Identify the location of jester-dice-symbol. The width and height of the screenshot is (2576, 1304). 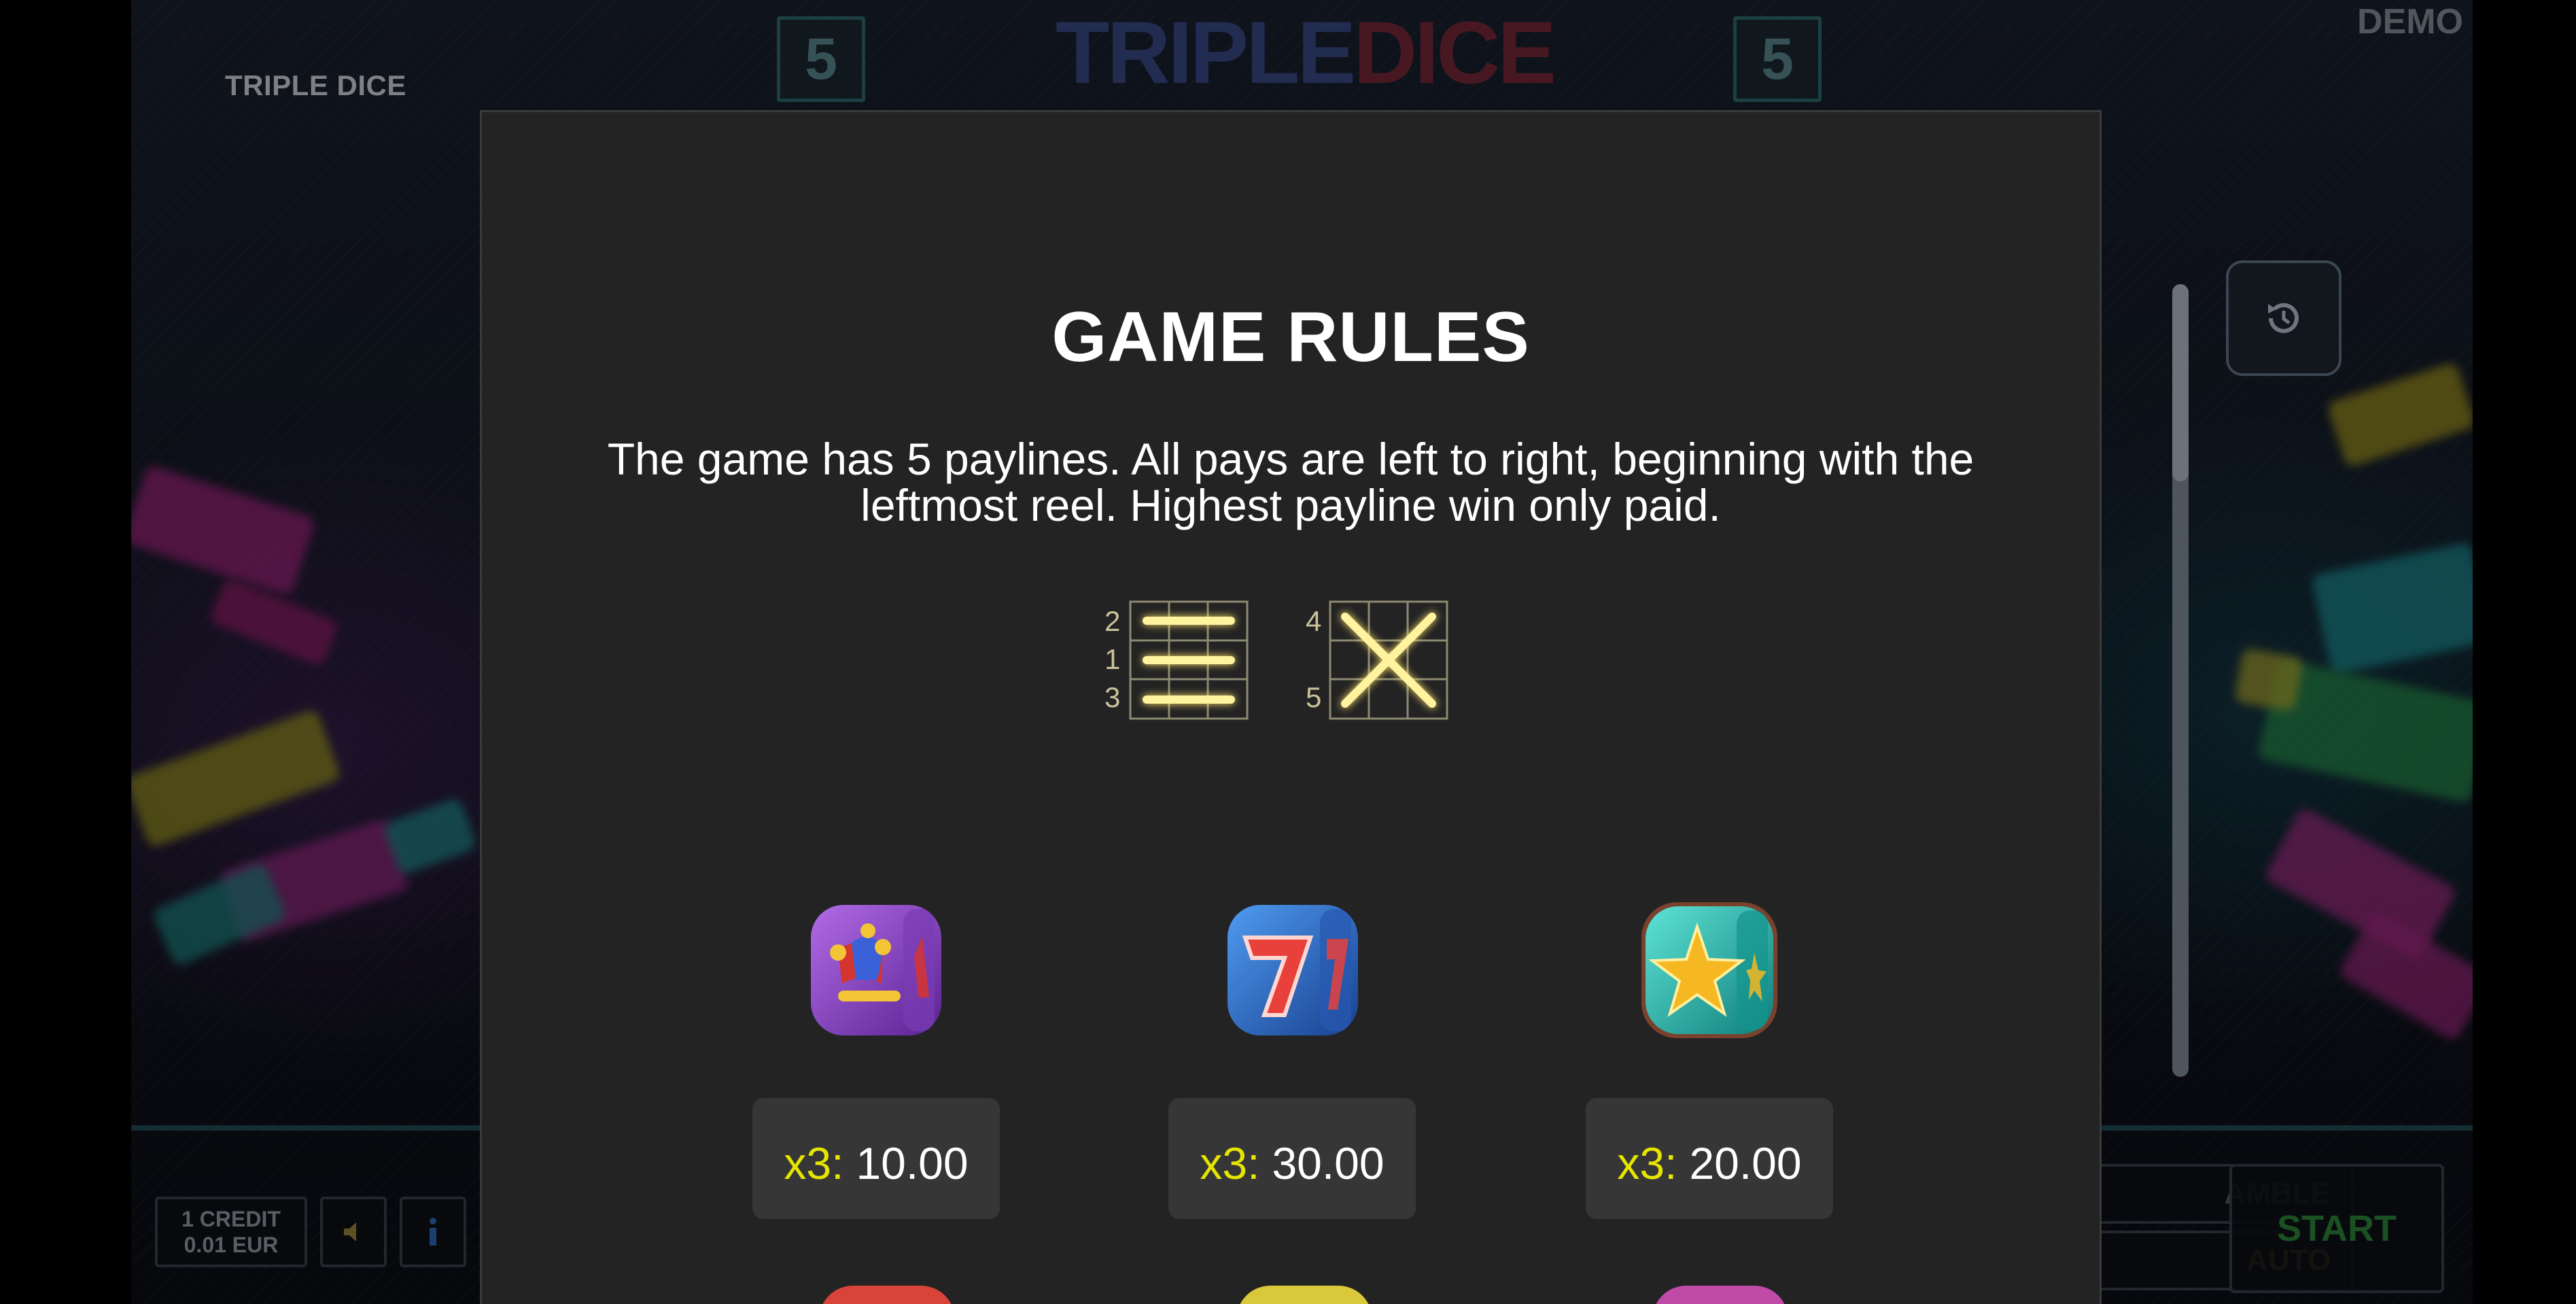
(876, 970).